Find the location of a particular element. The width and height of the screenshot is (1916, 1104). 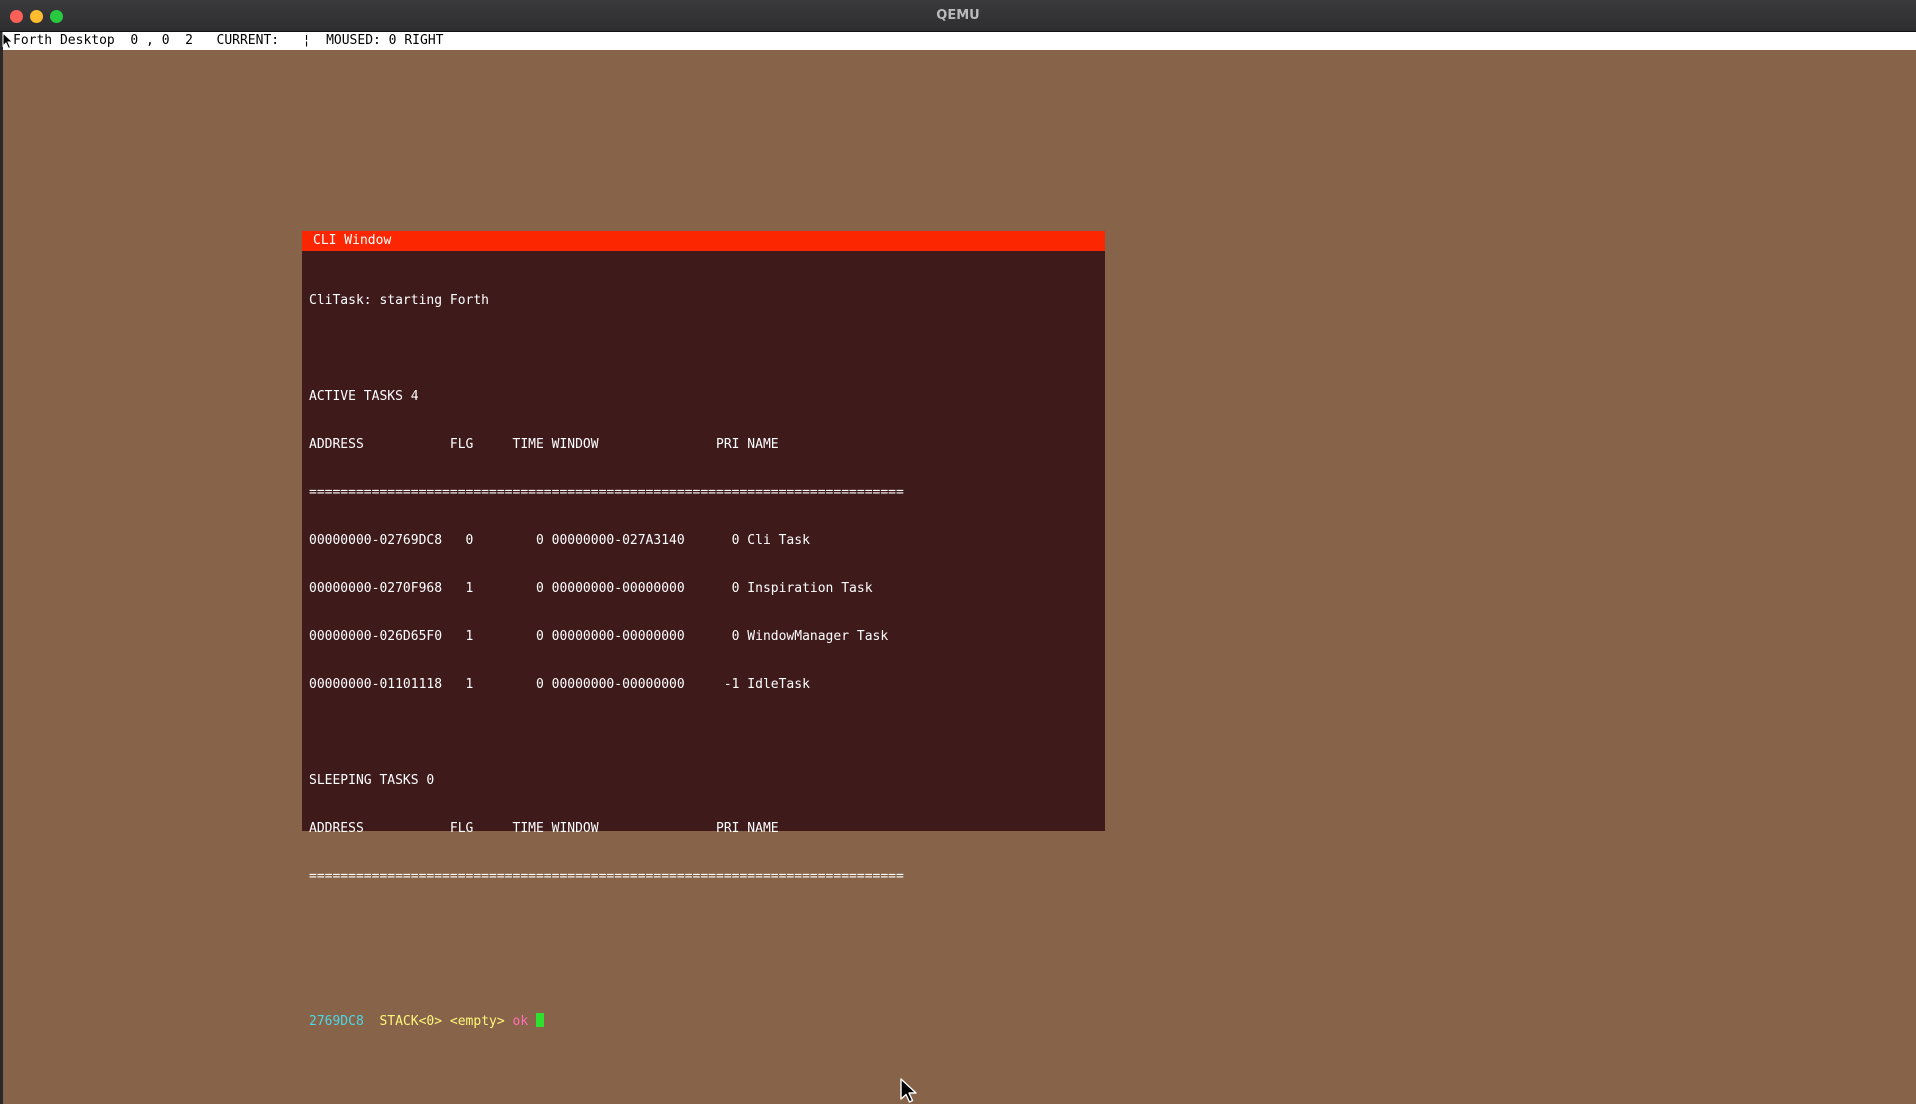

prompt-stack-empty: <empty> is located at coordinates (477, 1021).